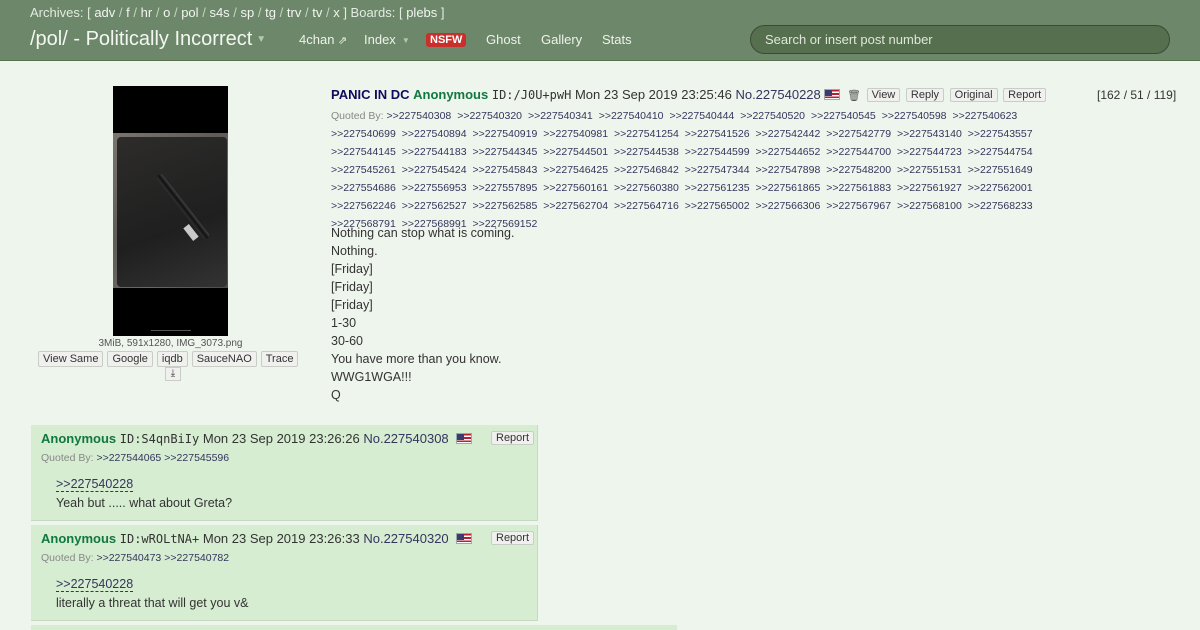 Image resolution: width=1200 pixels, height=630 pixels. I want to click on post-number: No.227540228, so click(777, 94).